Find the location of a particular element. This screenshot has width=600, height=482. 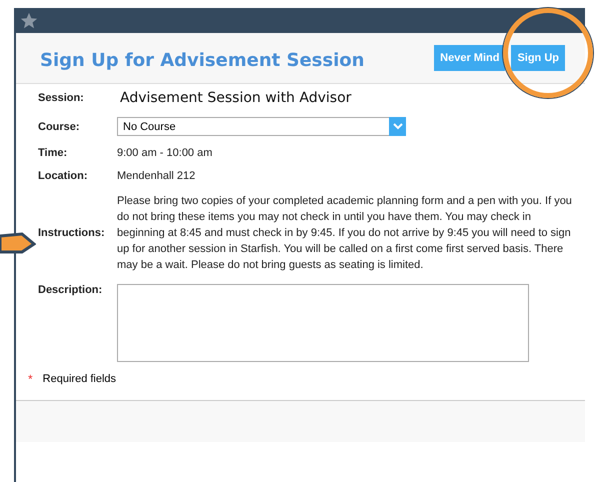

required-marker: * is located at coordinates (30, 379).